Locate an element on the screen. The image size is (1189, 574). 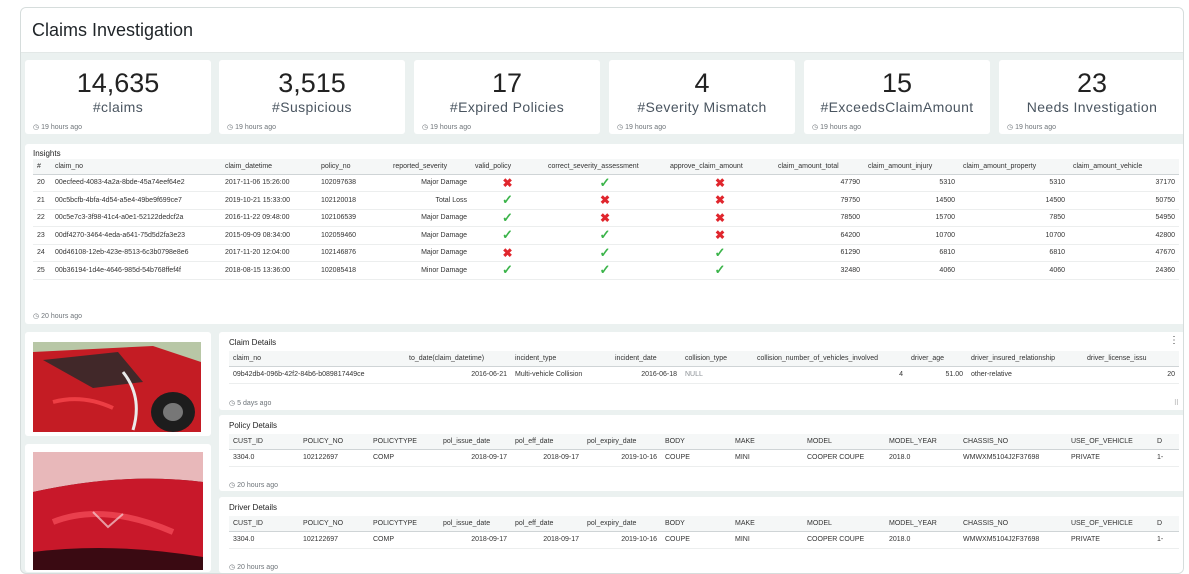
column-header: claim_amount_injury is located at coordinates (911, 167).